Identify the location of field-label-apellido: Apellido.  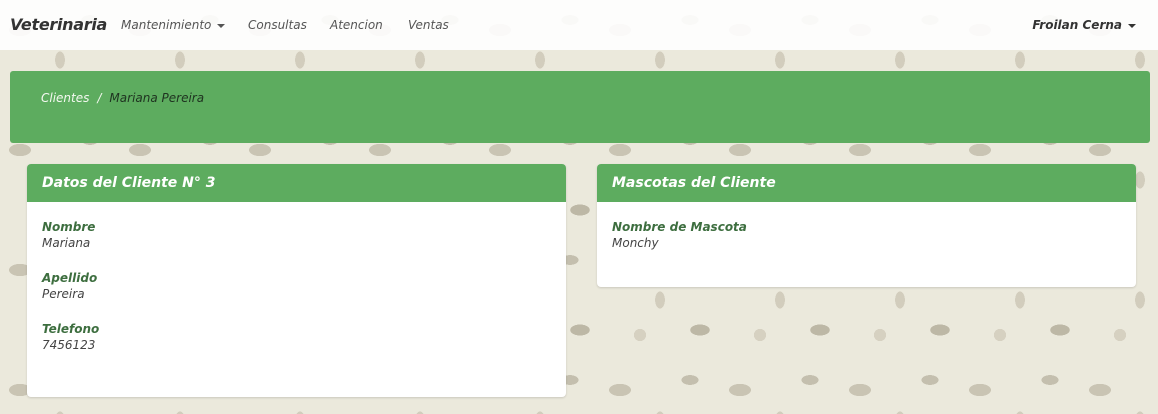
(70, 278).